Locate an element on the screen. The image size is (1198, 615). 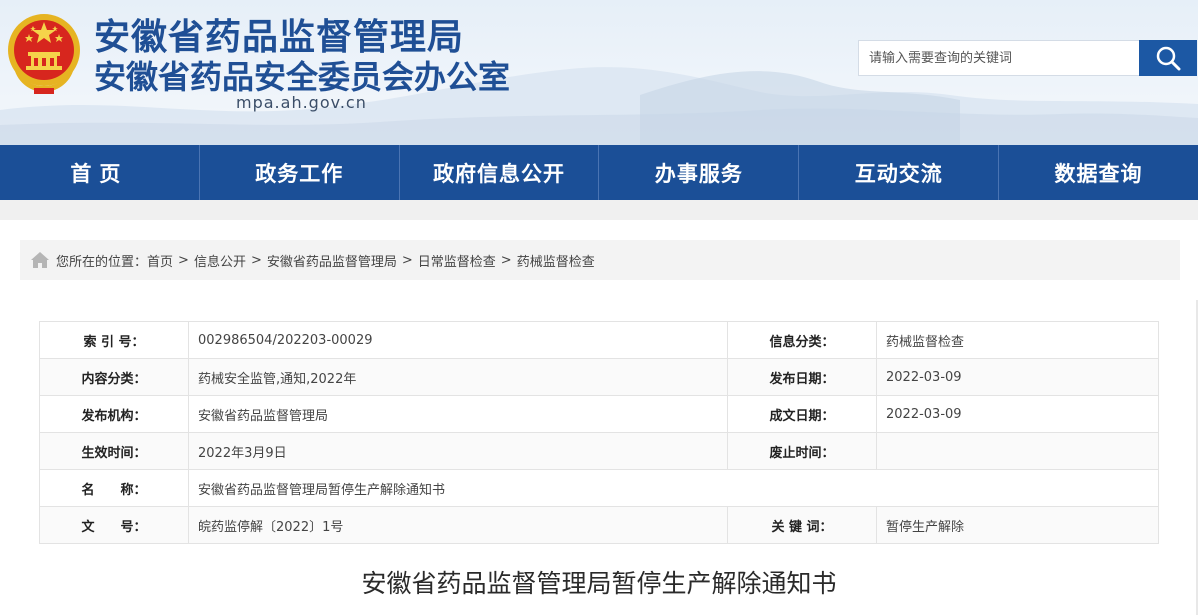
table-row: 生效时间： 2022年3月9日 废止时间： is located at coordinates (599, 451).